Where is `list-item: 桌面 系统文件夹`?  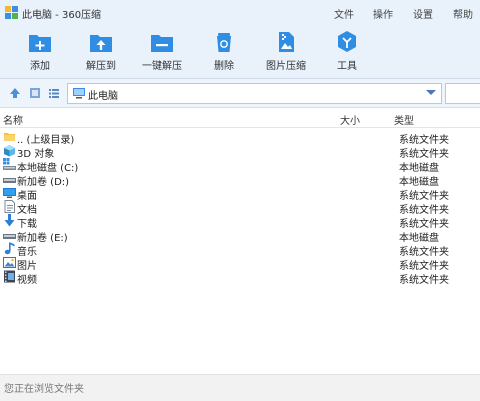
list-item: 桌面 系统文件夹 is located at coordinates (240, 194).